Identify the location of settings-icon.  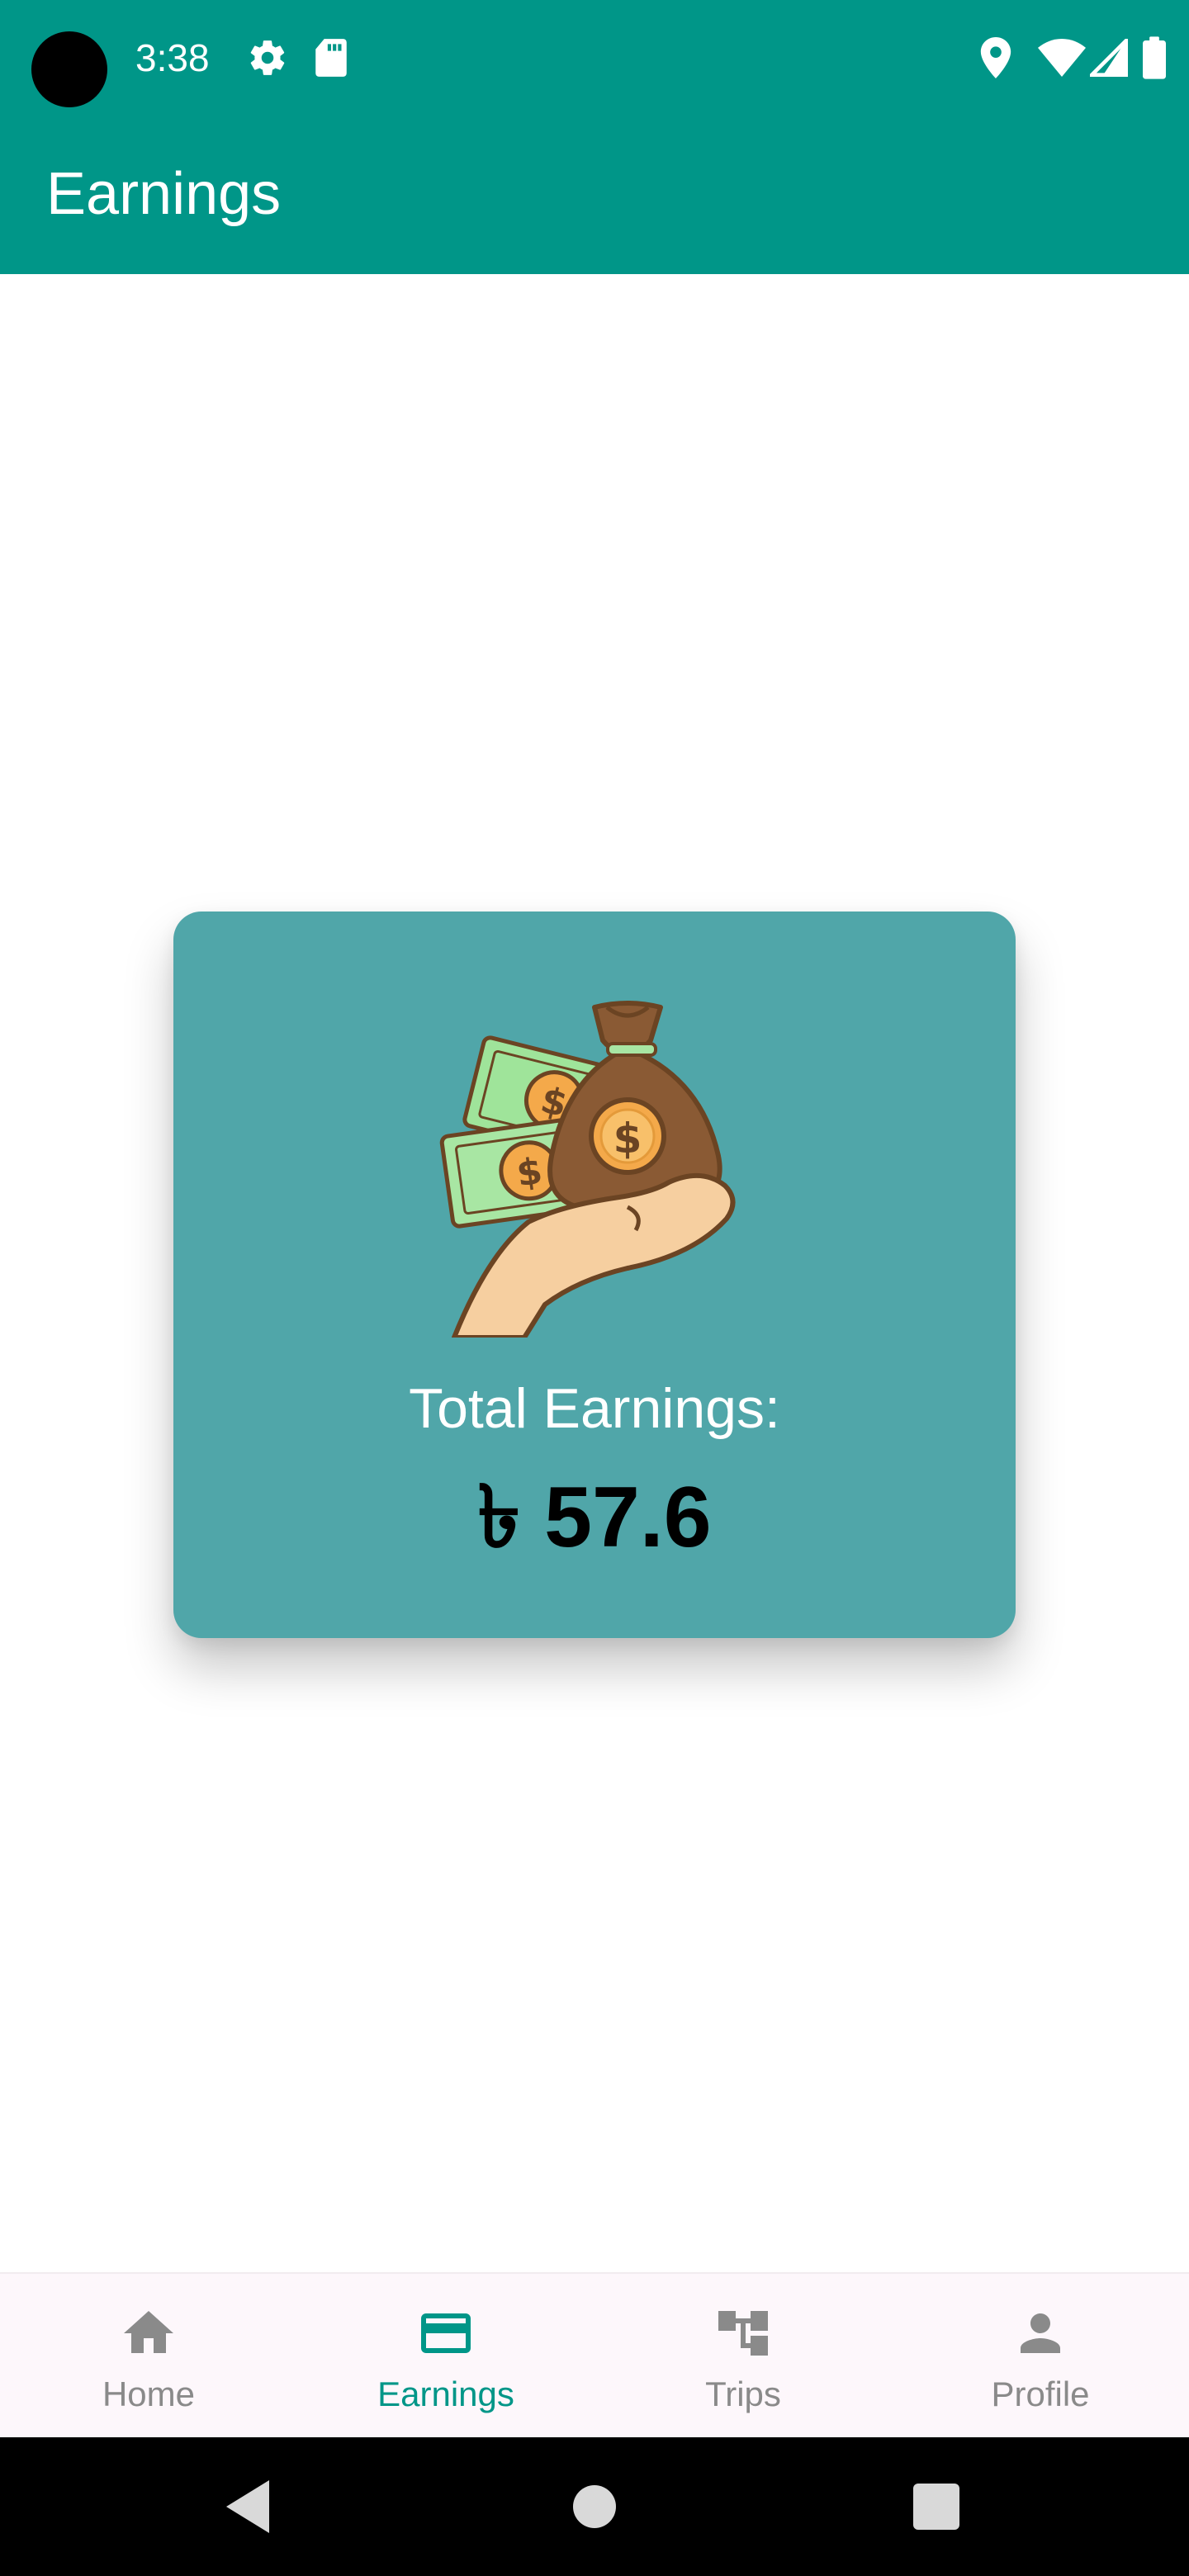
(267, 58).